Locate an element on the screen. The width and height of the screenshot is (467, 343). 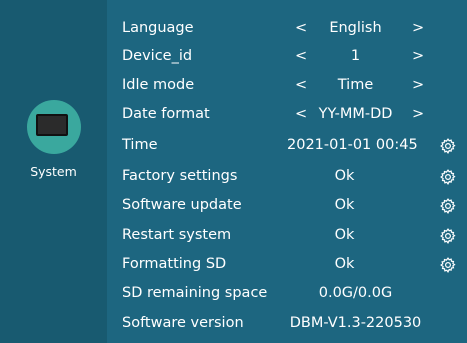
setting-label: SD remaining space is located at coordinates (195, 293).